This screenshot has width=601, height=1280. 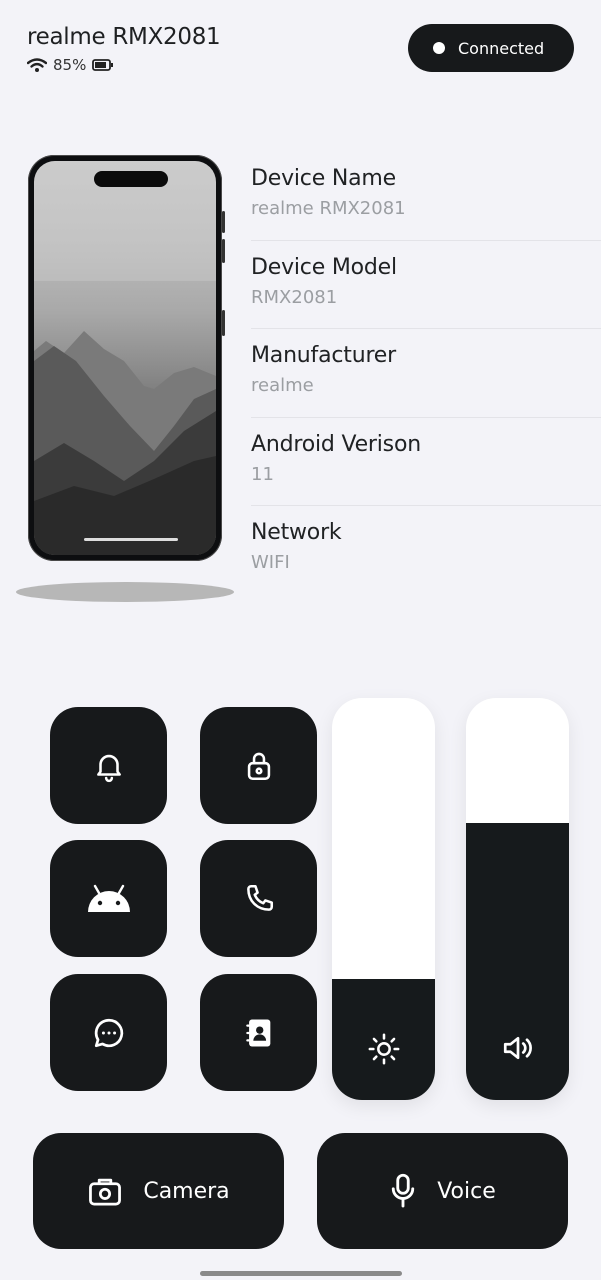 I want to click on camera-label: Camera, so click(x=186, y=1191).